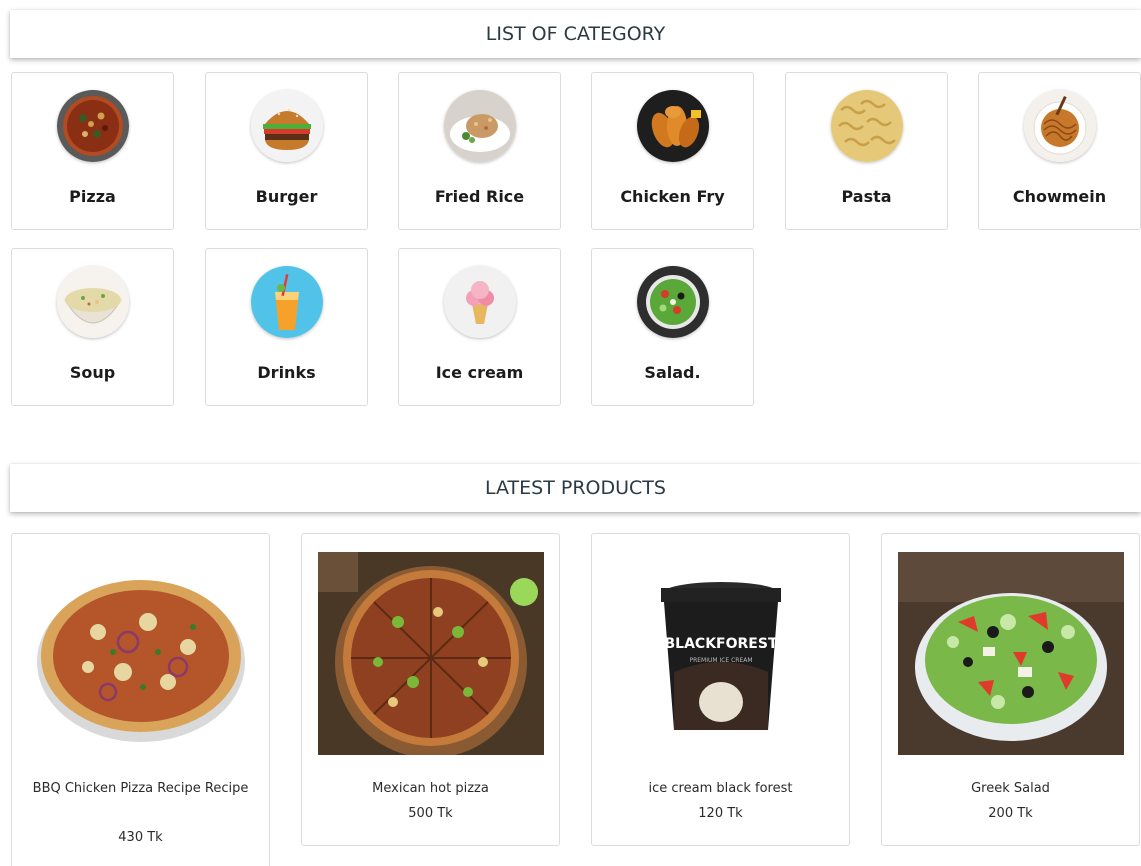  I want to click on category-section-header: LIST OF CATEGORY, so click(575, 34).